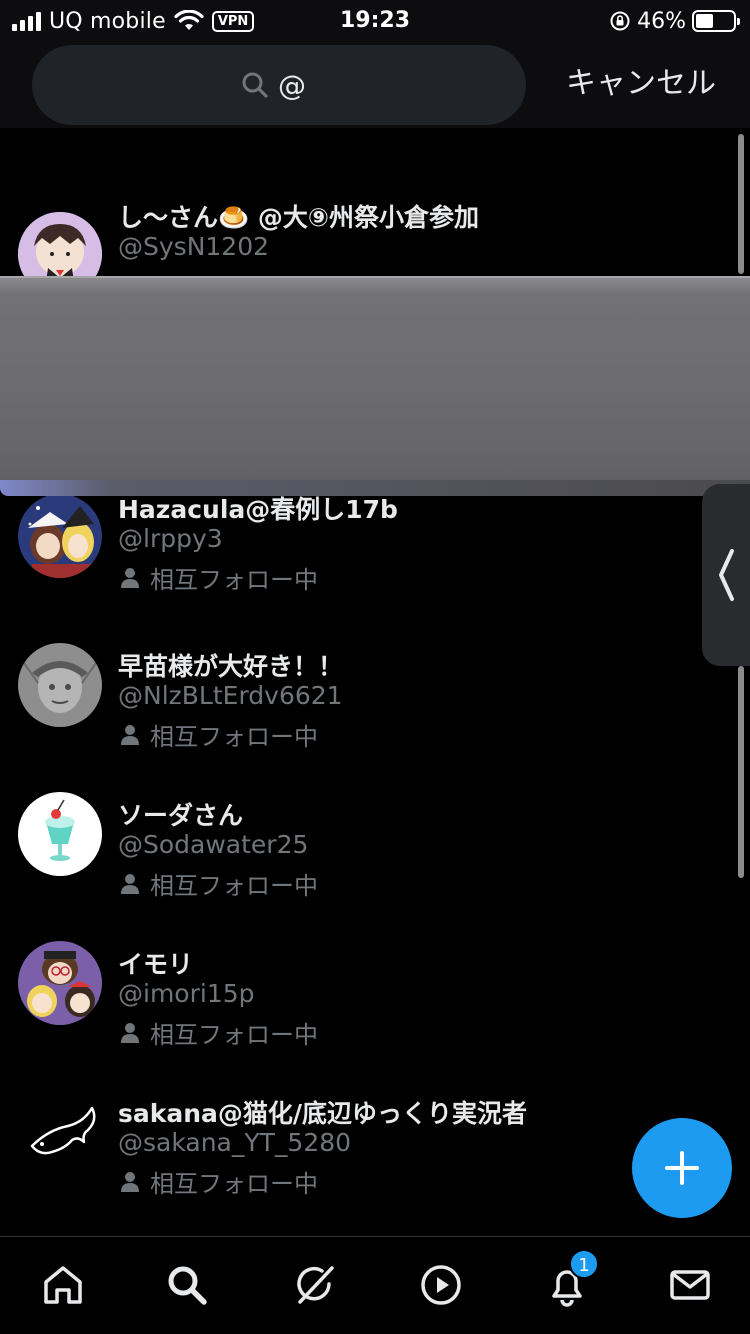 This screenshot has width=750, height=1334. I want to click on side-panel-handle, so click(726, 575).